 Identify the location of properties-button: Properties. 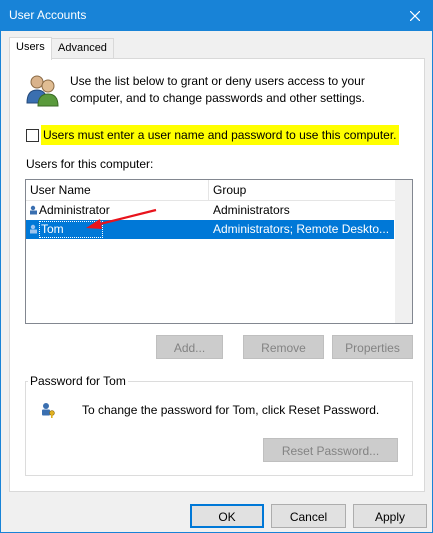
(372, 347).